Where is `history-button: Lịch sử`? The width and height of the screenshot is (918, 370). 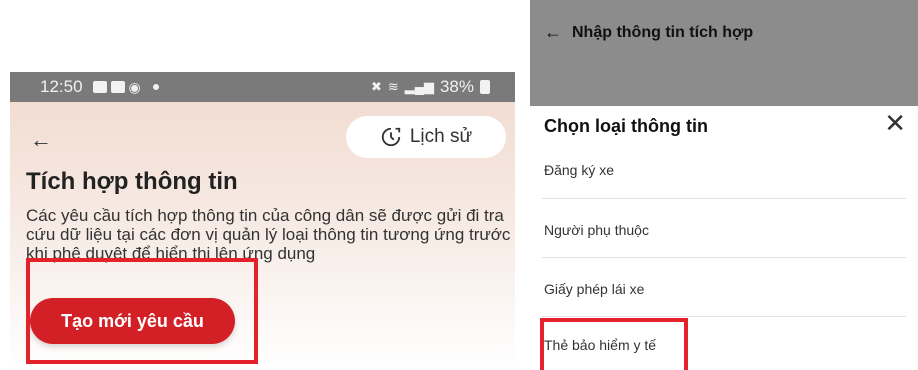 history-button: Lịch sử is located at coordinates (426, 137).